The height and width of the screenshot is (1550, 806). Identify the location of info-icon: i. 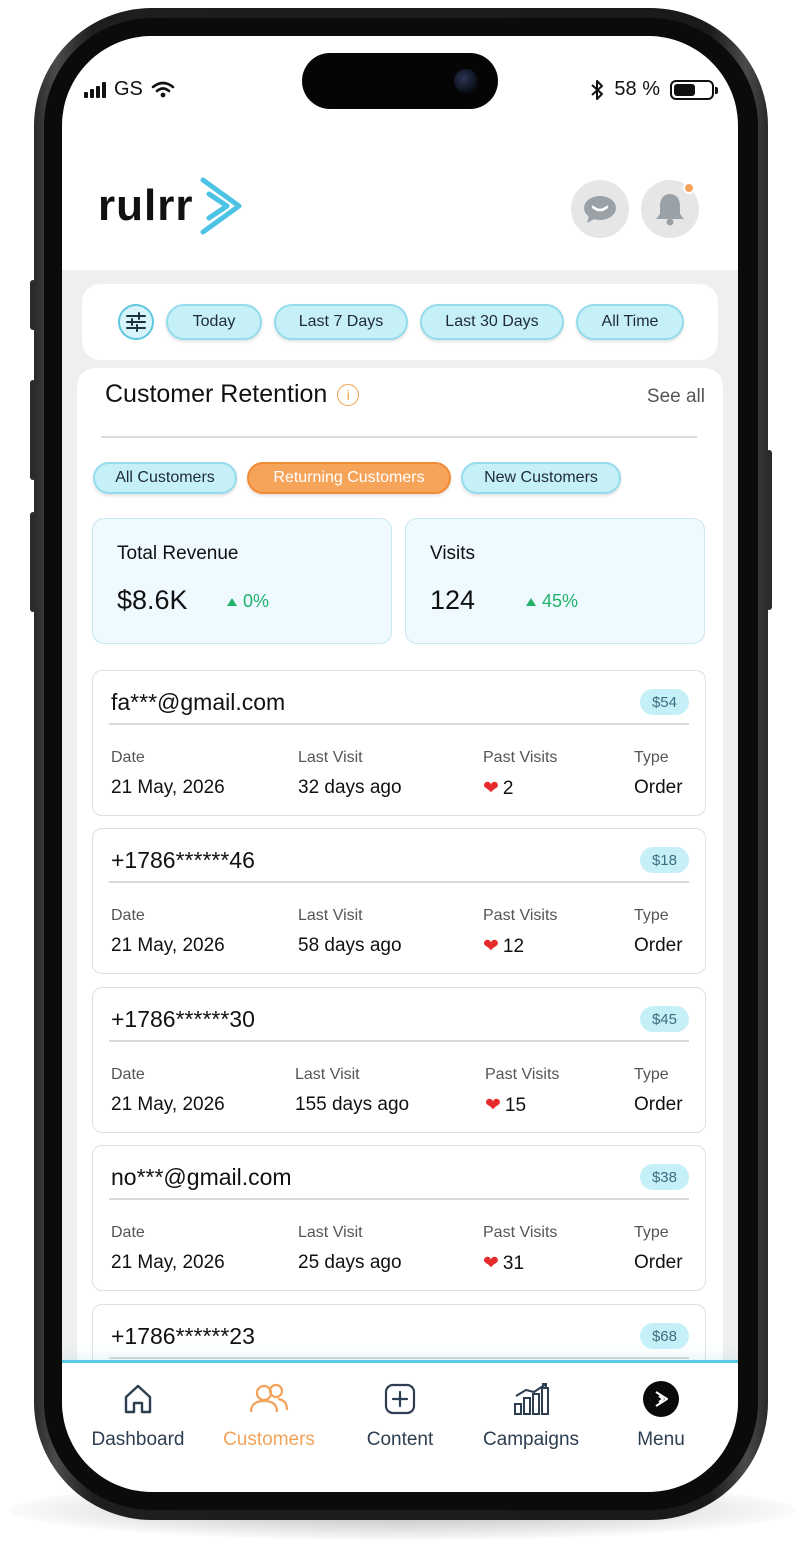
(348, 394).